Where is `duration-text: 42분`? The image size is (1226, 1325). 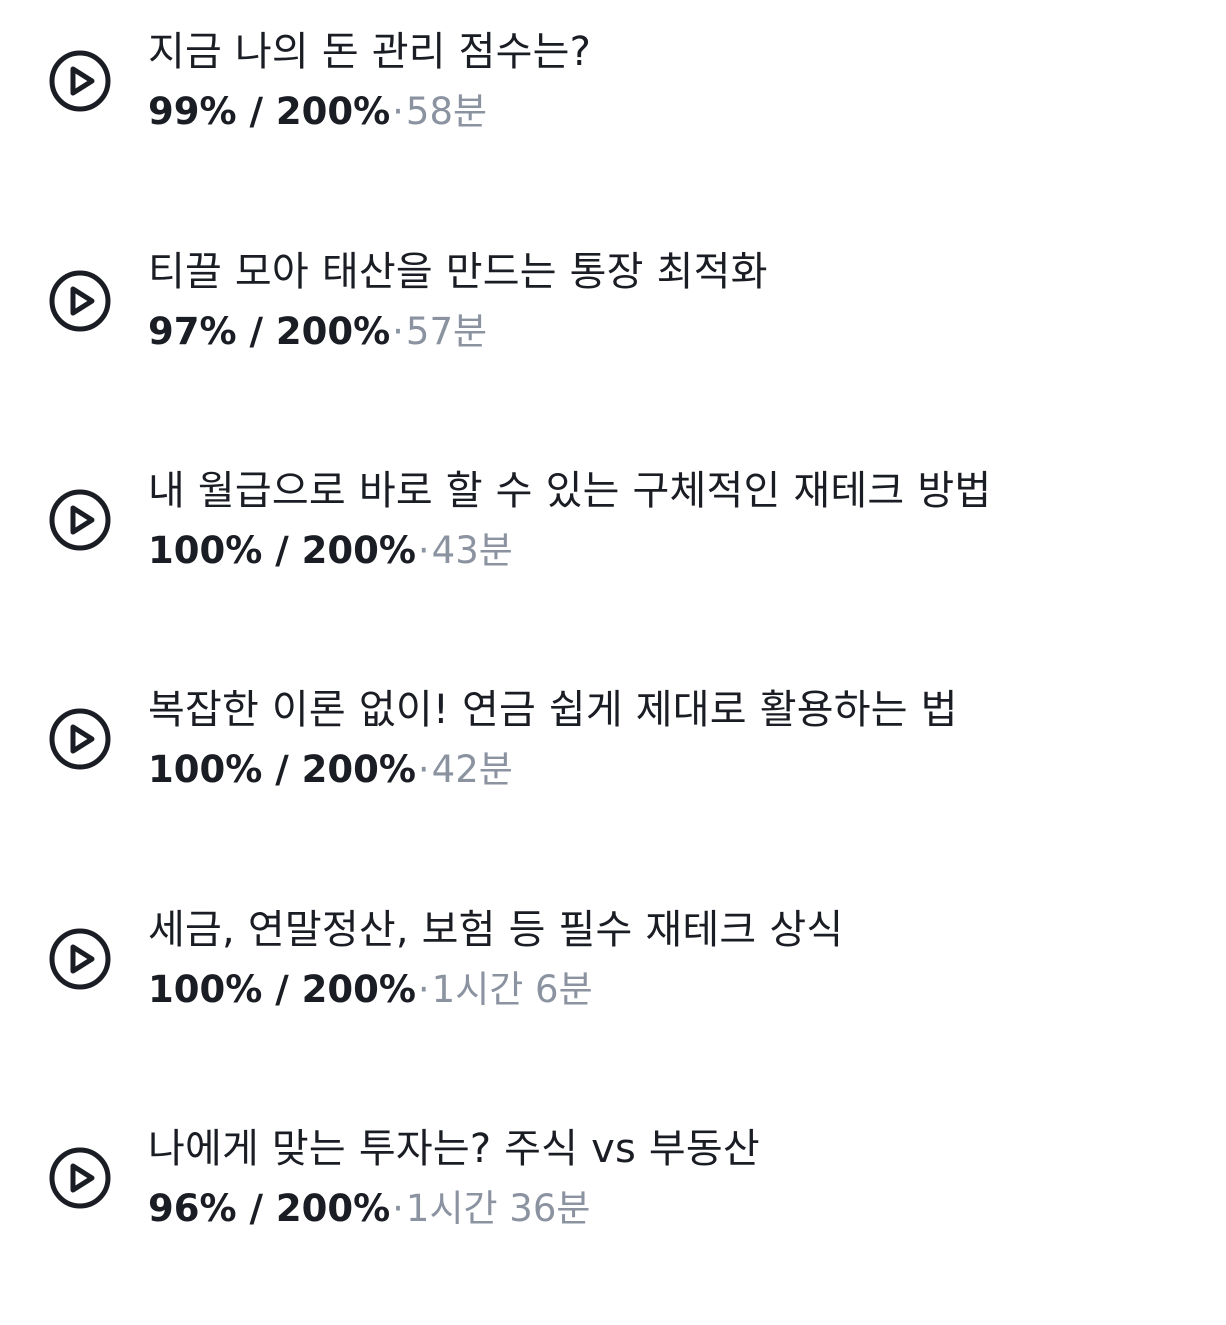
duration-text: 42분 is located at coordinates (472, 769).